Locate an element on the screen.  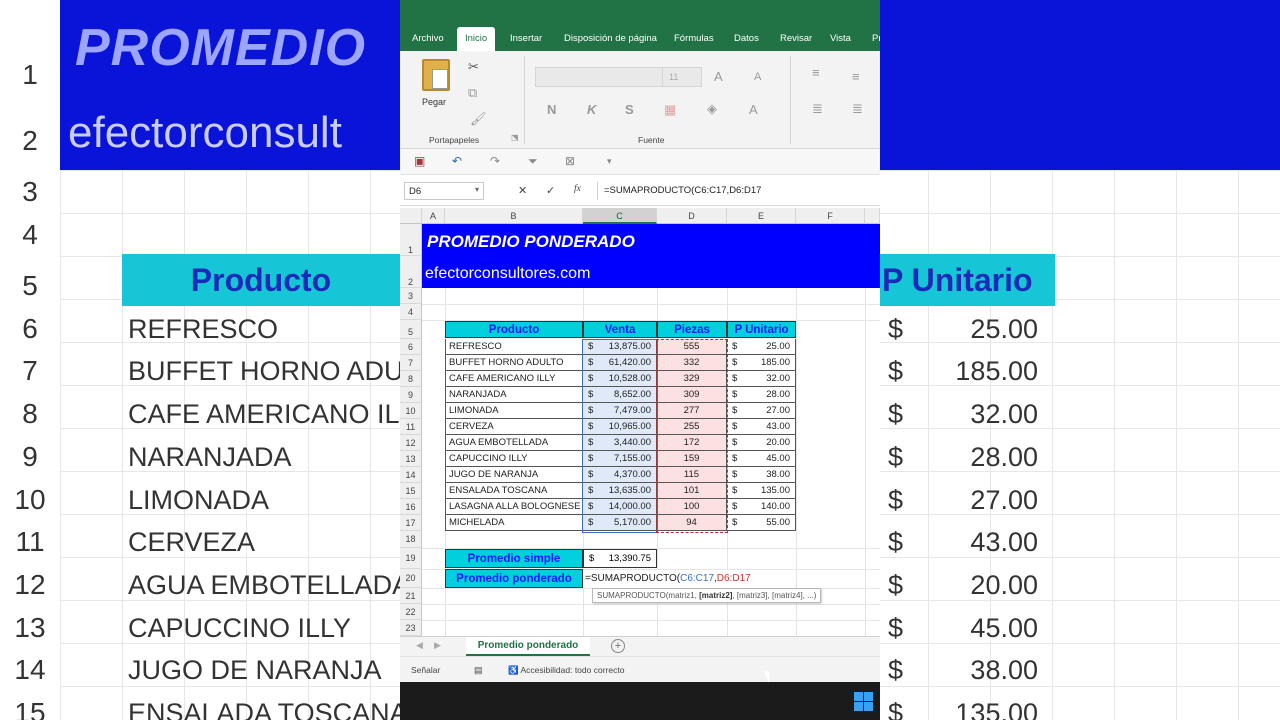
row-header: 16 is located at coordinates (411, 507).